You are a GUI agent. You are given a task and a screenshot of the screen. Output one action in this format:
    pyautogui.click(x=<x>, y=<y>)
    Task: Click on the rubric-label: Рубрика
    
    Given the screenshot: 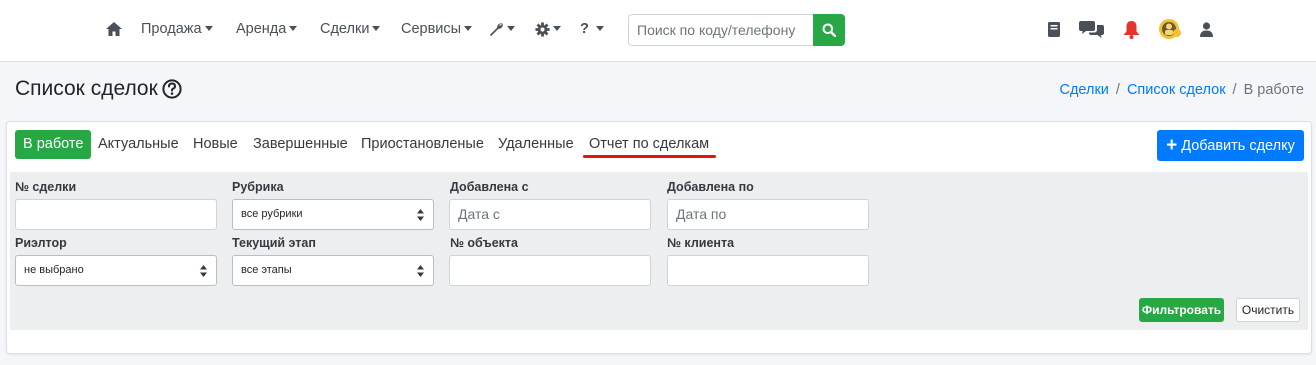 What is the action you would take?
    pyautogui.click(x=258, y=187)
    